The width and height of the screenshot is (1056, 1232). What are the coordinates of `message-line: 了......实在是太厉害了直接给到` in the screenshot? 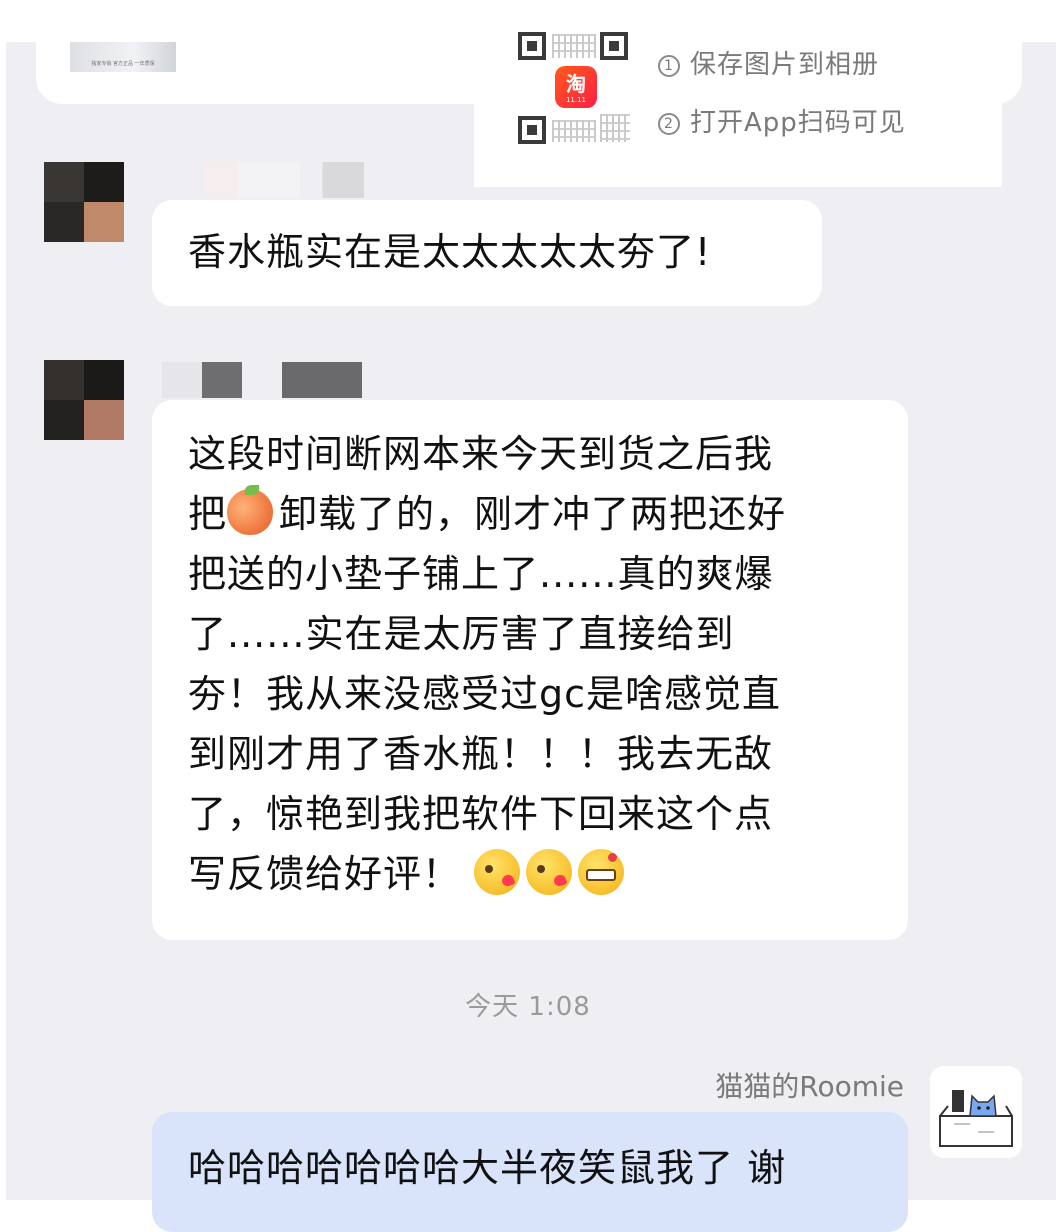 It's located at (461, 634).